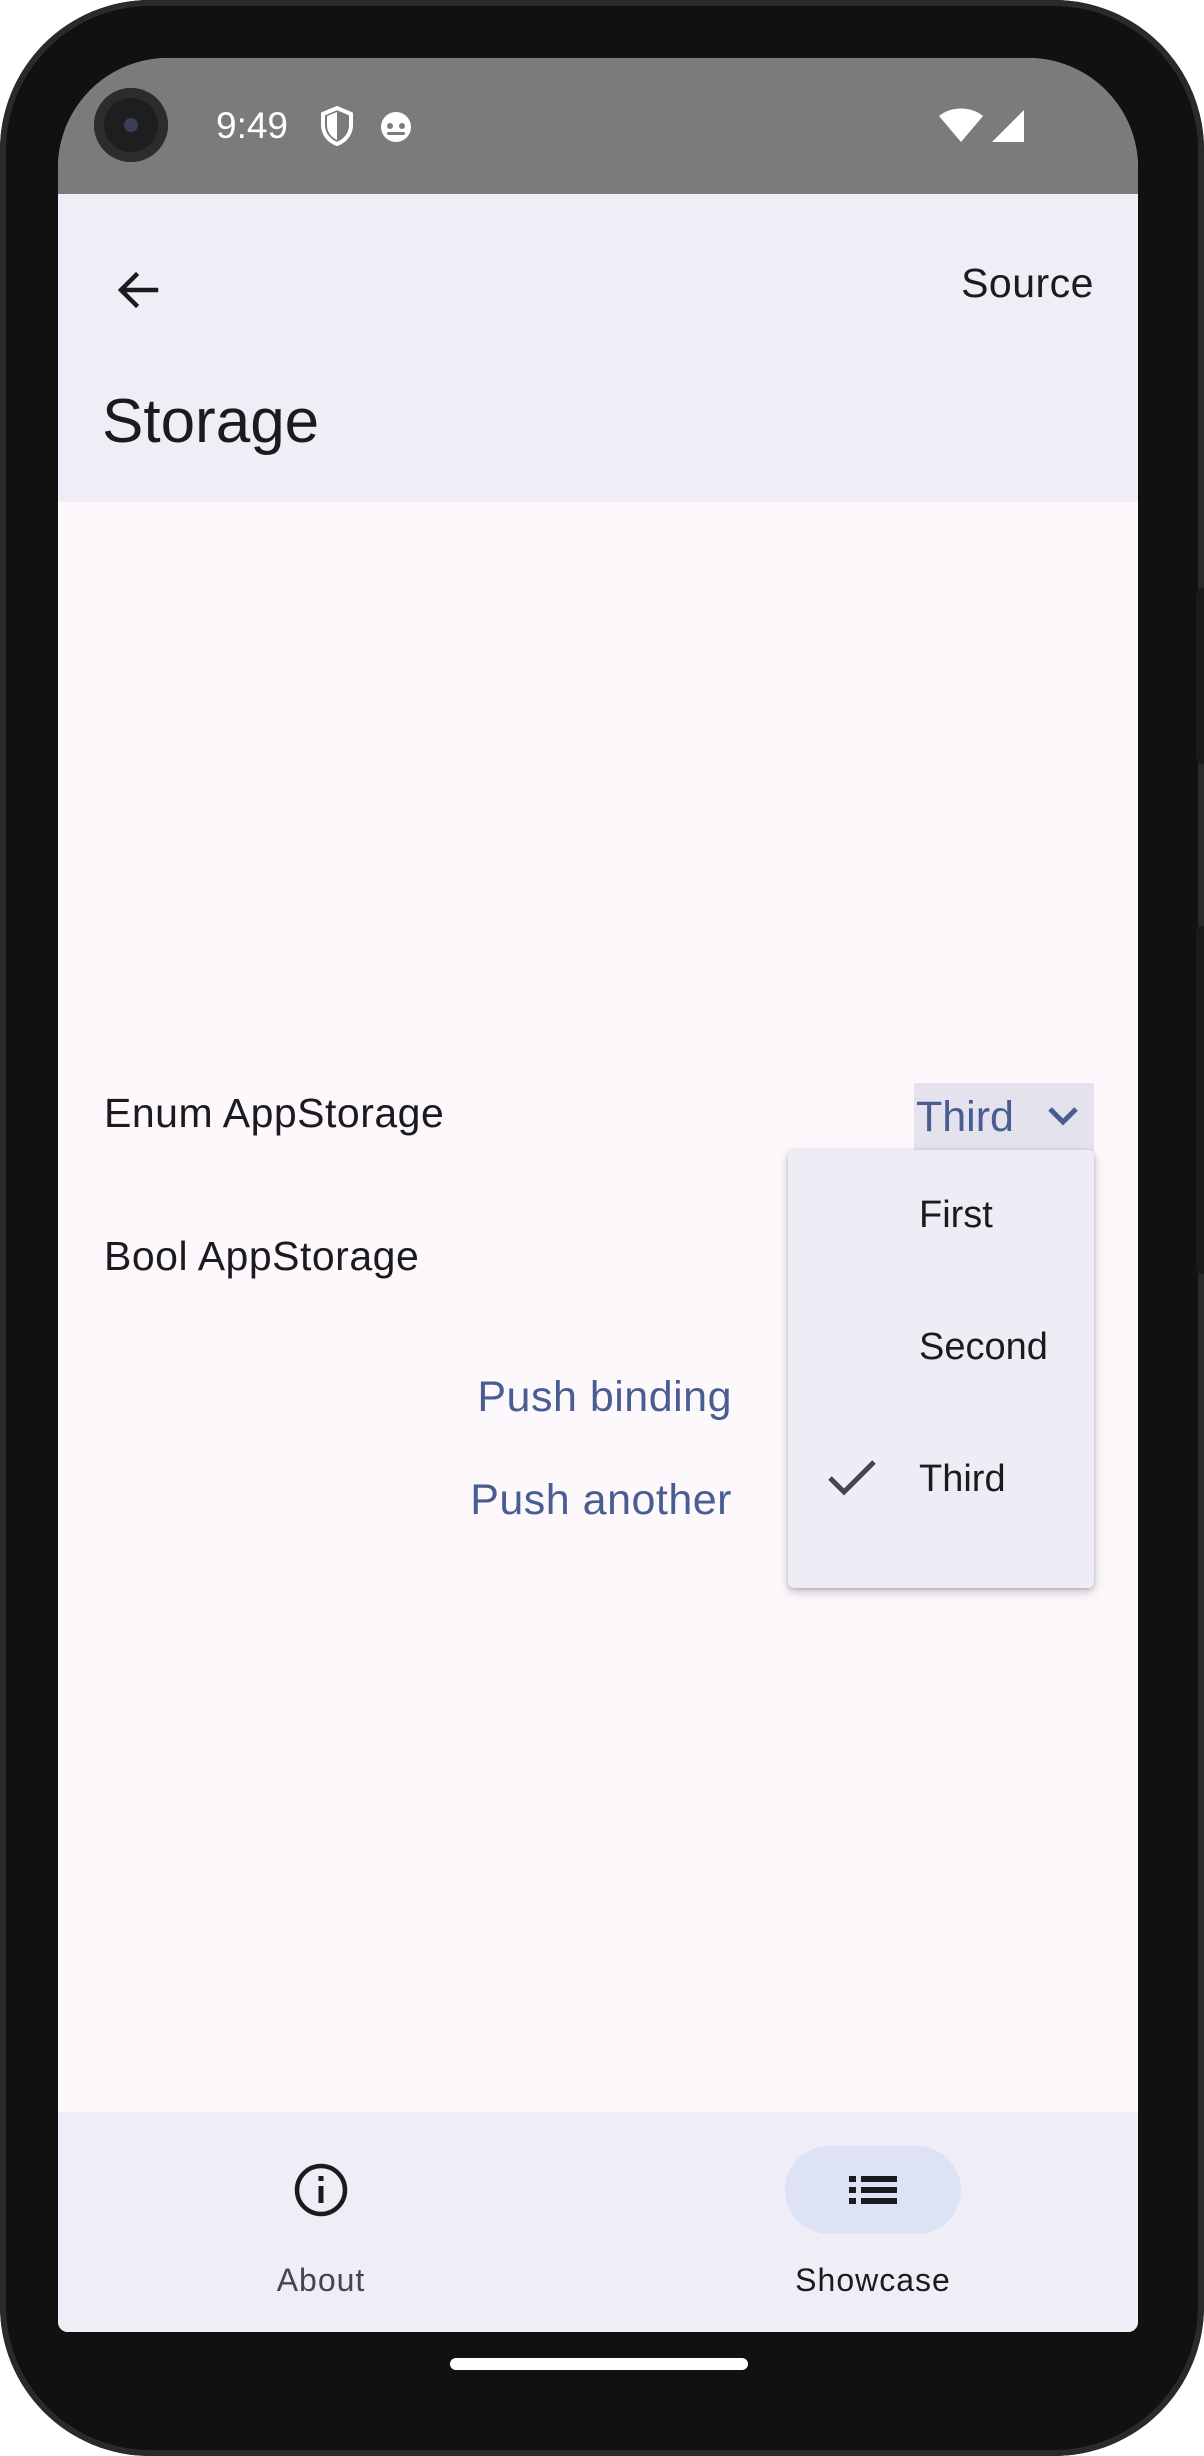 The image size is (1204, 2456). I want to click on arrow-left-icon, so click(138, 290).